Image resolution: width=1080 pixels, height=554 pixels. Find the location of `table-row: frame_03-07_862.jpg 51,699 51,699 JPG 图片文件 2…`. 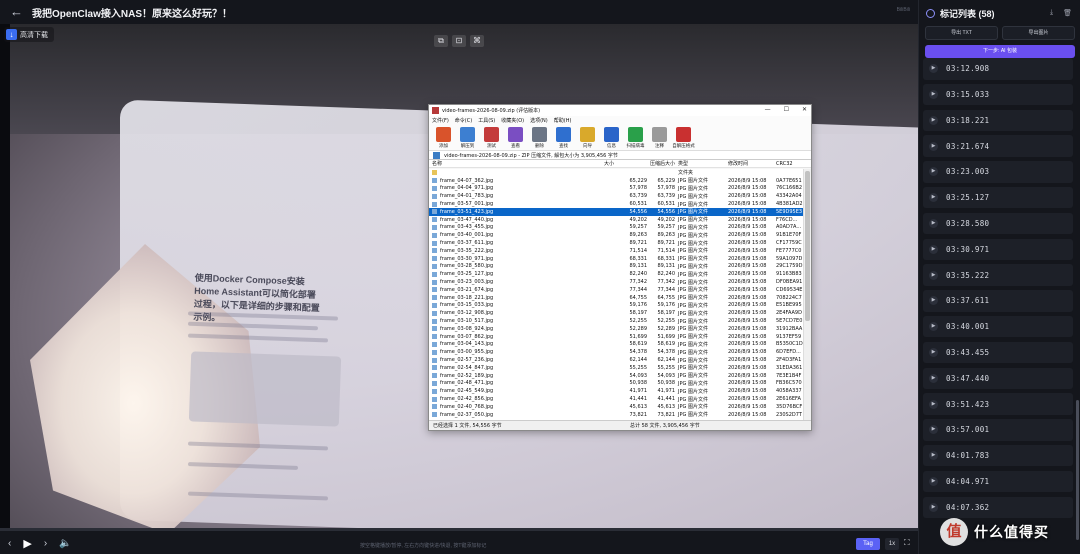

table-row: frame_03-07_862.jpg 51,699 51,699 JPG 图片文件 2… is located at coordinates (617, 337).